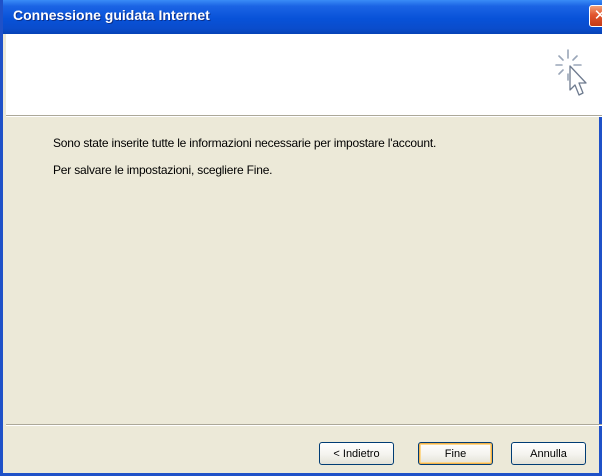 The image size is (602, 476). What do you see at coordinates (548, 453) in the screenshot?
I see `cancel-button: Annulla` at bounding box center [548, 453].